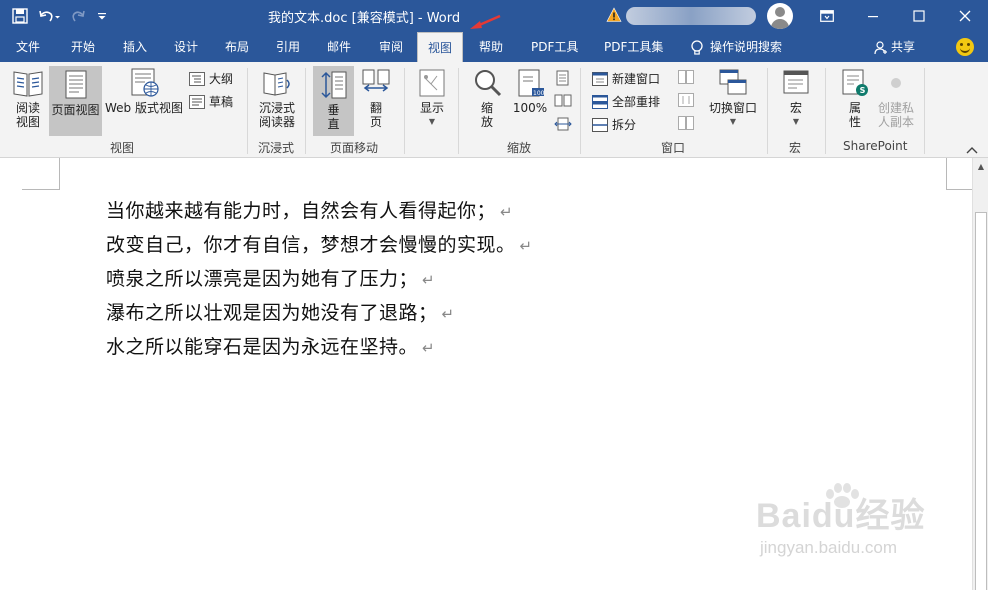 Image resolution: width=988 pixels, height=590 pixels. I want to click on document-paragraph: 当你越来越有能力时，自然会有人看得起你； ↵, so click(309, 209).